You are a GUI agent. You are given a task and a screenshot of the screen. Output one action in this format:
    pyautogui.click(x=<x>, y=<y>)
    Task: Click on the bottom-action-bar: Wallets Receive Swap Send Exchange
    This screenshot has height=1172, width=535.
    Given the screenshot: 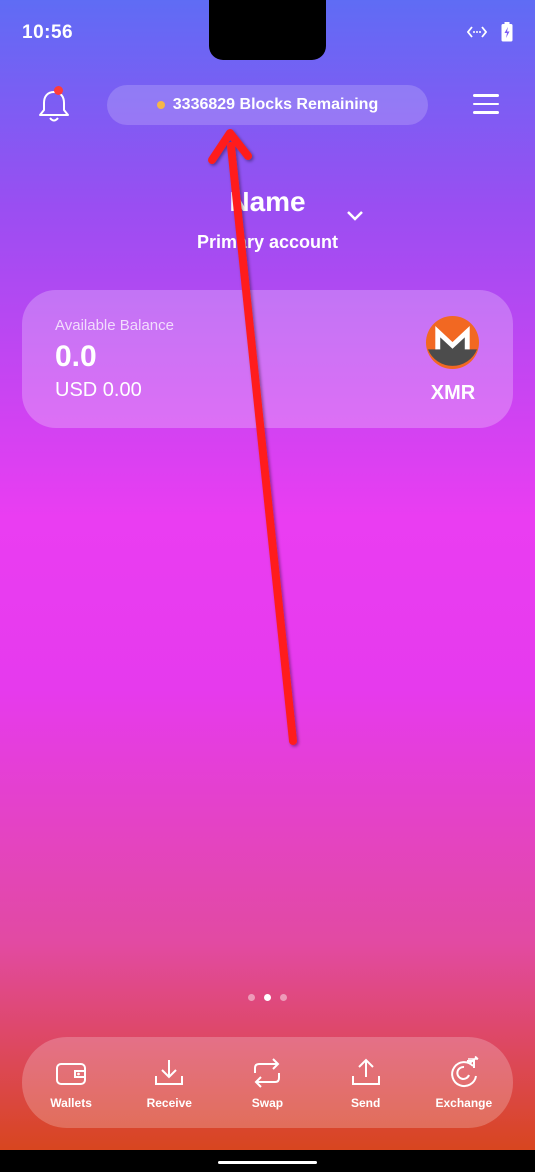 What is the action you would take?
    pyautogui.click(x=267, y=1082)
    